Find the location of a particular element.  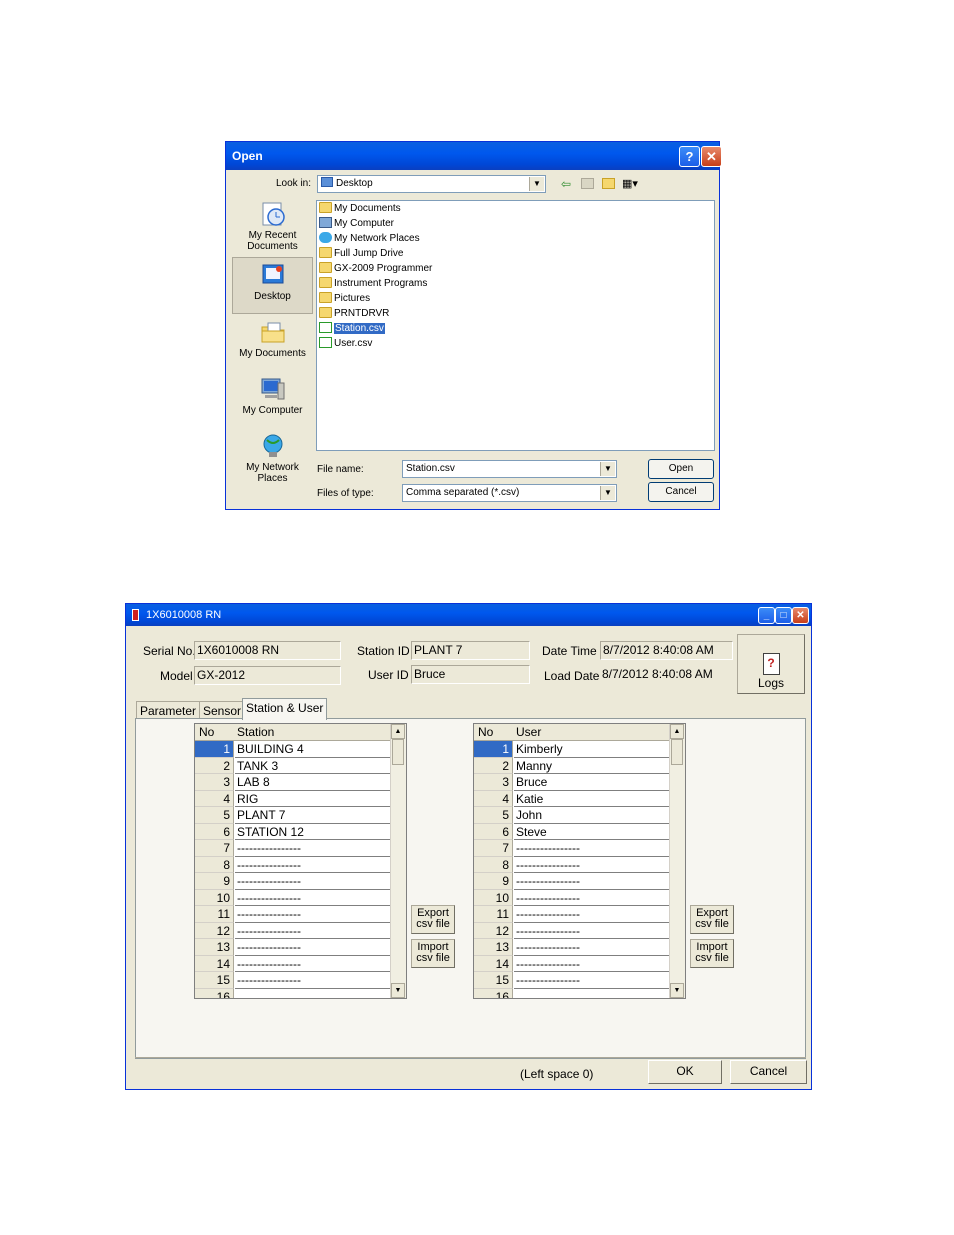

table-row: 5 John is located at coordinates (572, 815).